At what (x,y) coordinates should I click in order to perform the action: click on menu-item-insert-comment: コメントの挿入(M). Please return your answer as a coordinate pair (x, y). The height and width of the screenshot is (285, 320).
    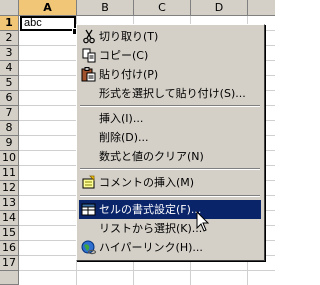
    Looking at the image, I should click on (170, 182).